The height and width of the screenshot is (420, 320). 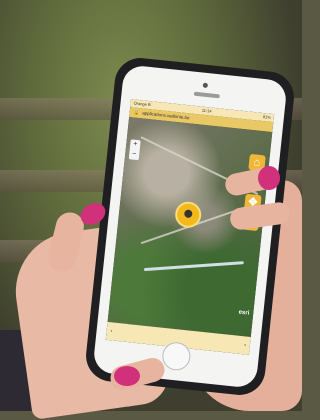 I want to click on earpiece-speaker, so click(x=206, y=95).